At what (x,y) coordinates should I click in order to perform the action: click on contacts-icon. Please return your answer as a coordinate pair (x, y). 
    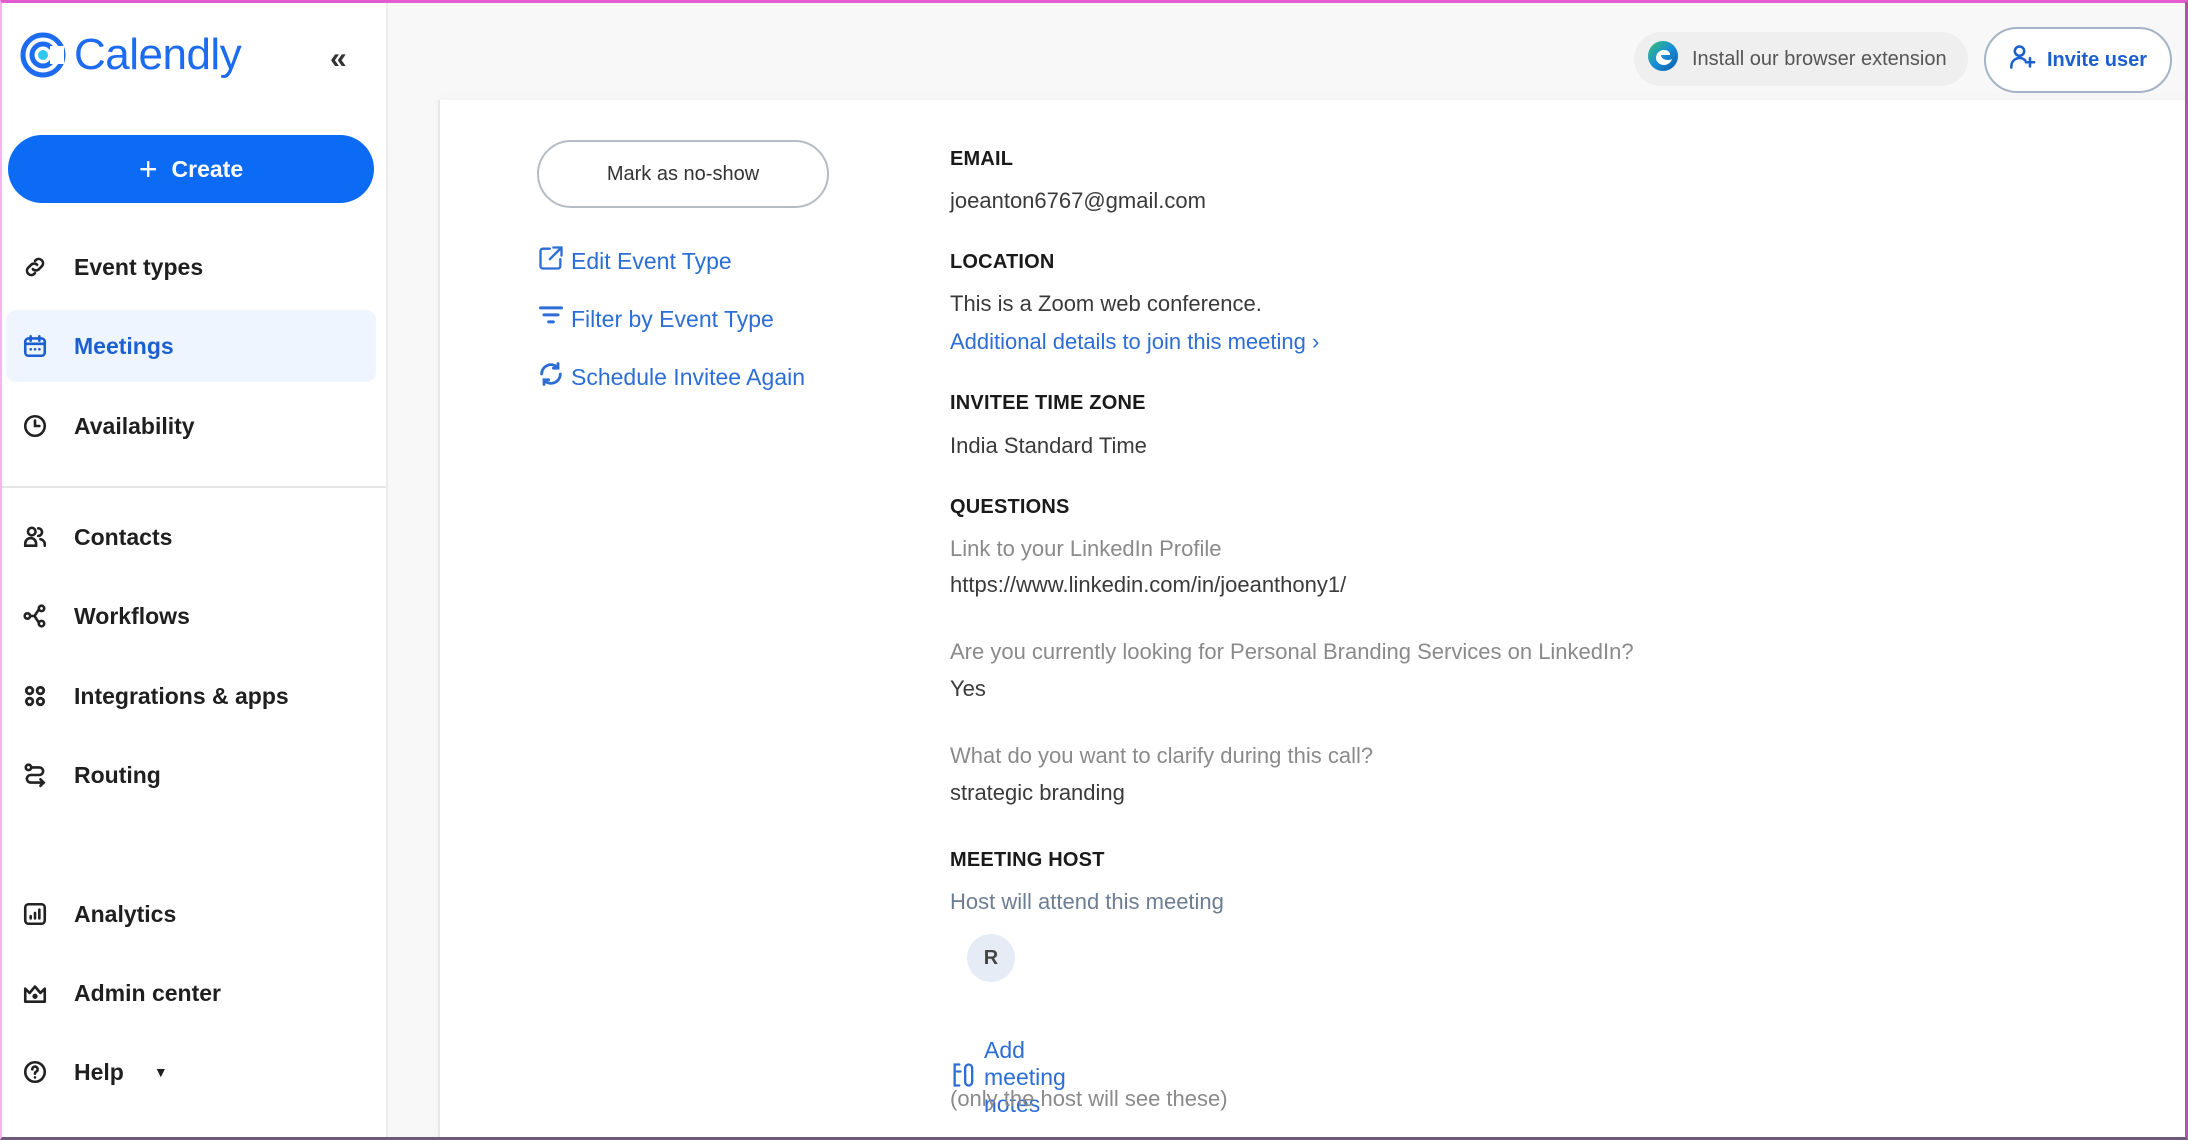
    Looking at the image, I should click on (35, 537).